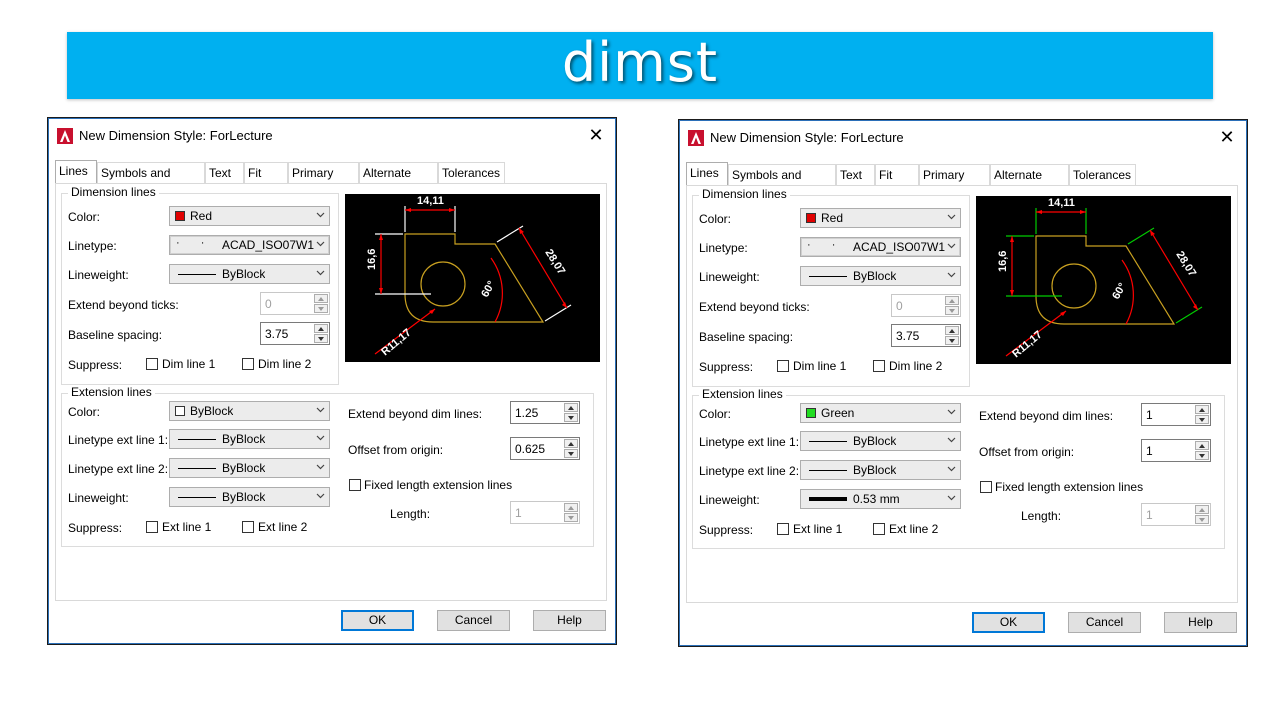 The height and width of the screenshot is (720, 1280). Describe the element at coordinates (838, 413) in the screenshot. I see `ext-color-value: Green` at that location.